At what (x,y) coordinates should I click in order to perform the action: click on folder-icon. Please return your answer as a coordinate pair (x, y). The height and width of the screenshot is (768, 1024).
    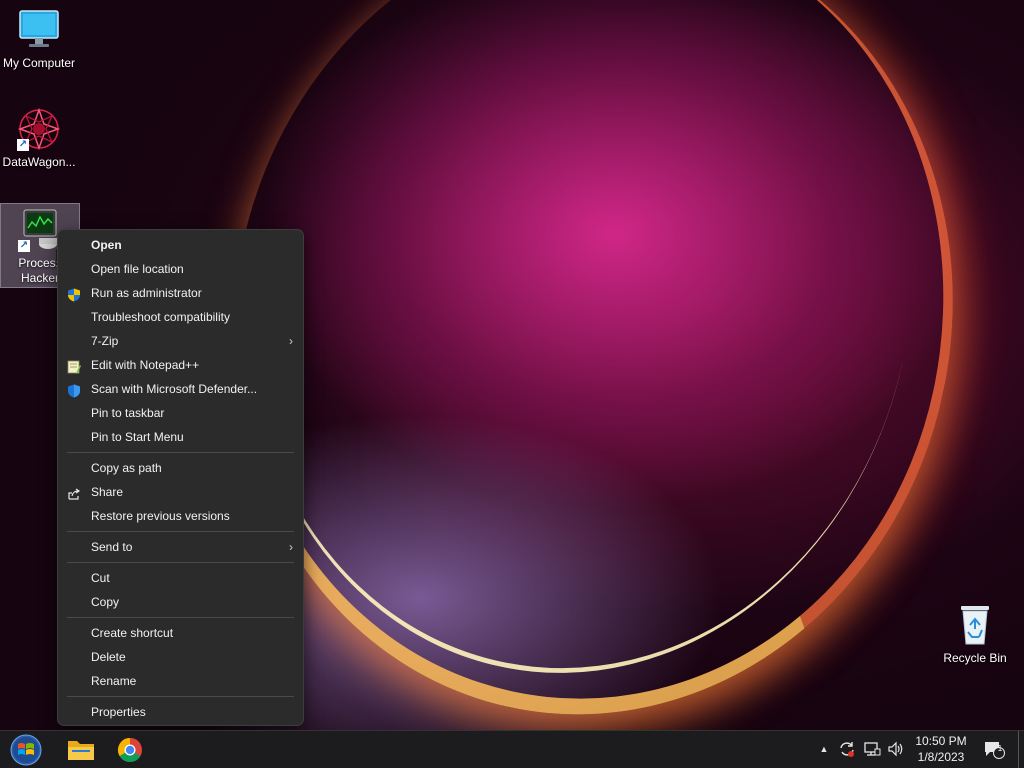
    Looking at the image, I should click on (81, 750).